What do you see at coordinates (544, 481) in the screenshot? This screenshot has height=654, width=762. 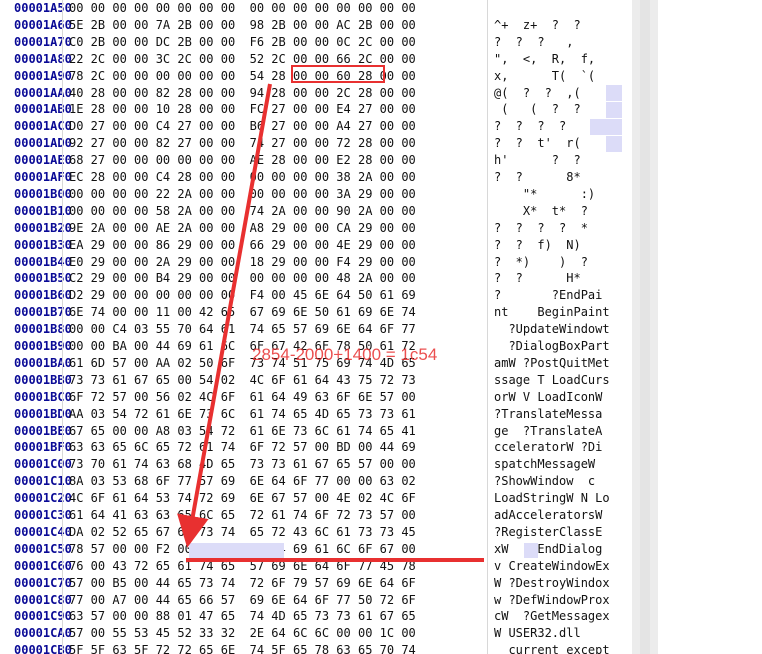 I see `row-ascii: ?ShowWindow c` at bounding box center [544, 481].